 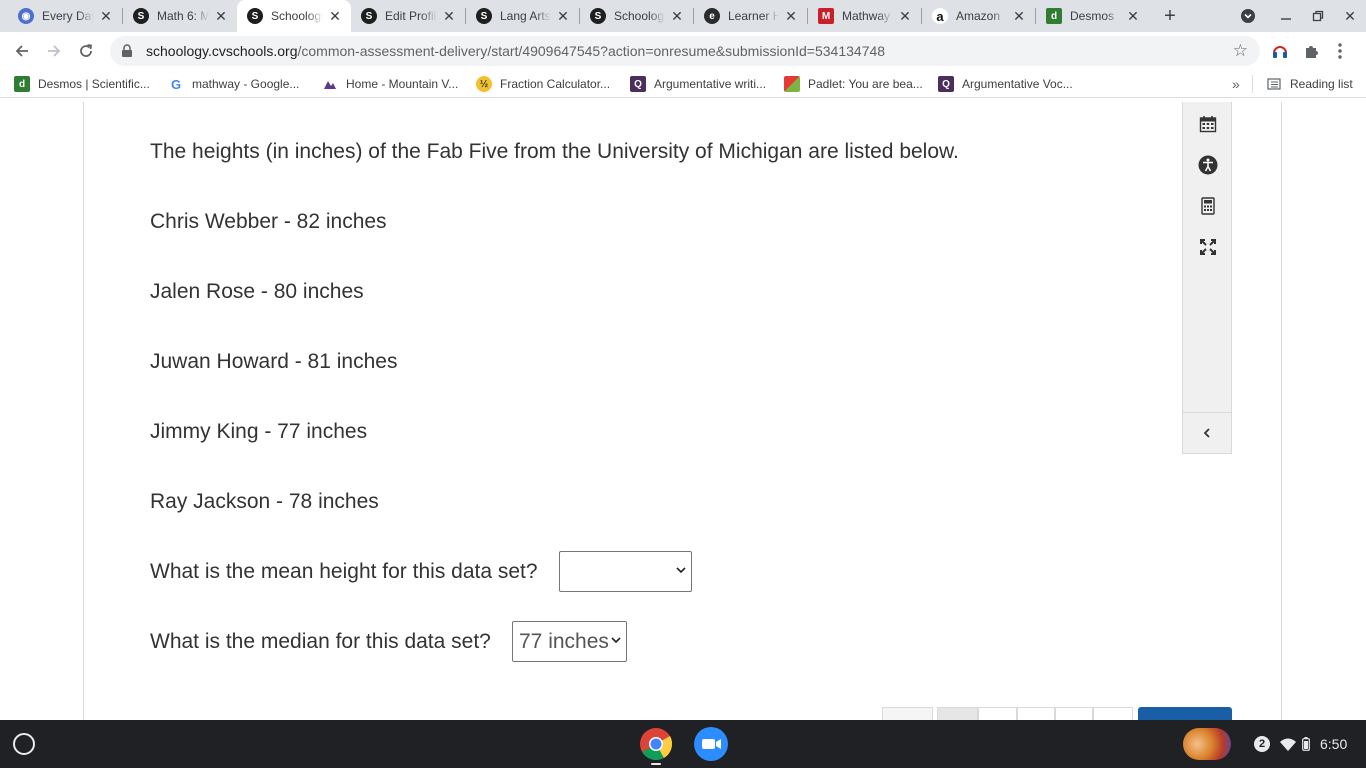 I want to click on tab-learner-home: e Learner H ✕, so click(x=750, y=16).